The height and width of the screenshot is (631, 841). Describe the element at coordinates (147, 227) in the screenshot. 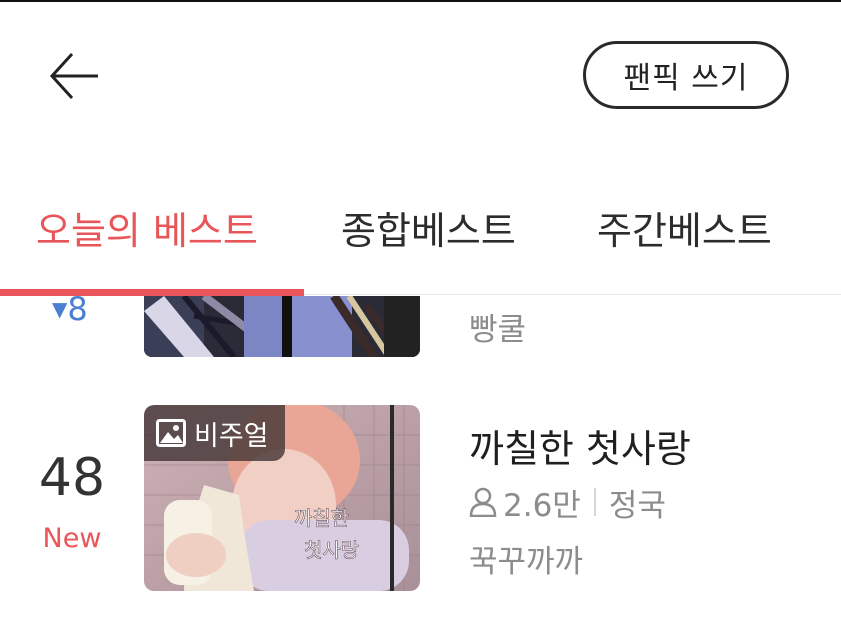

I see `tab-today-best: 오늘의 베스트` at that location.